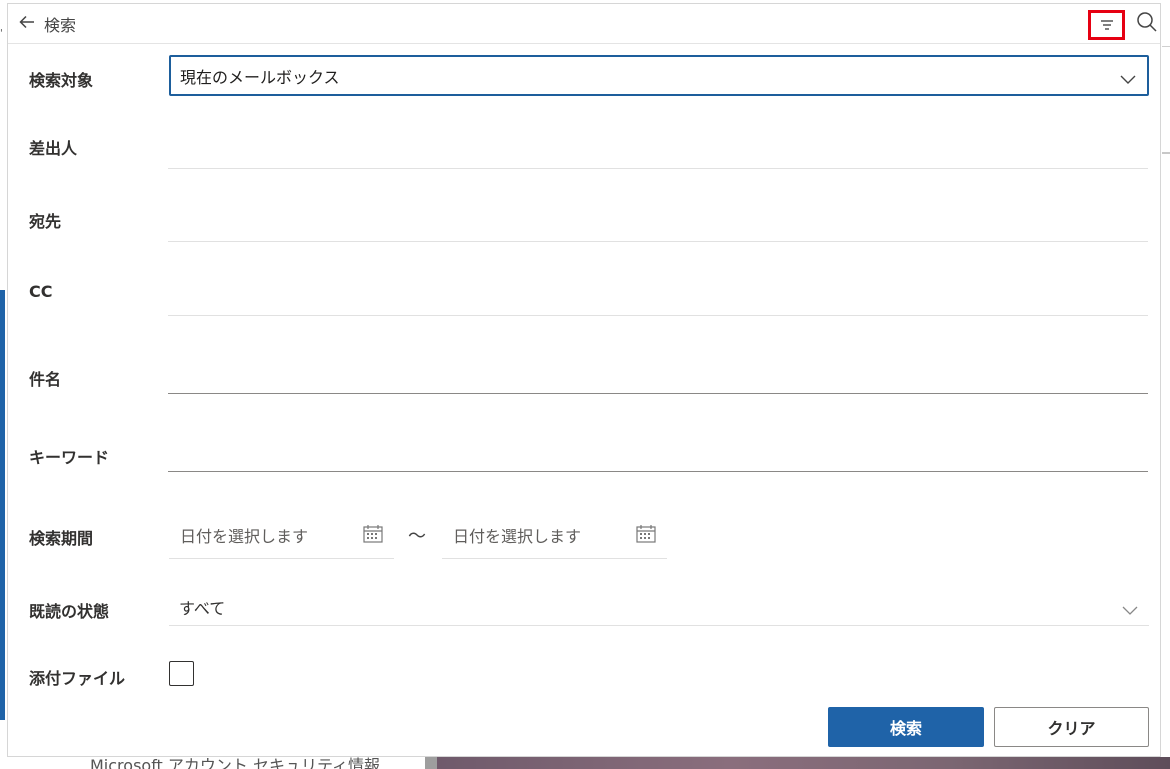  Describe the element at coordinates (45, 221) in the screenshot. I see `to-label: 宛先` at that location.